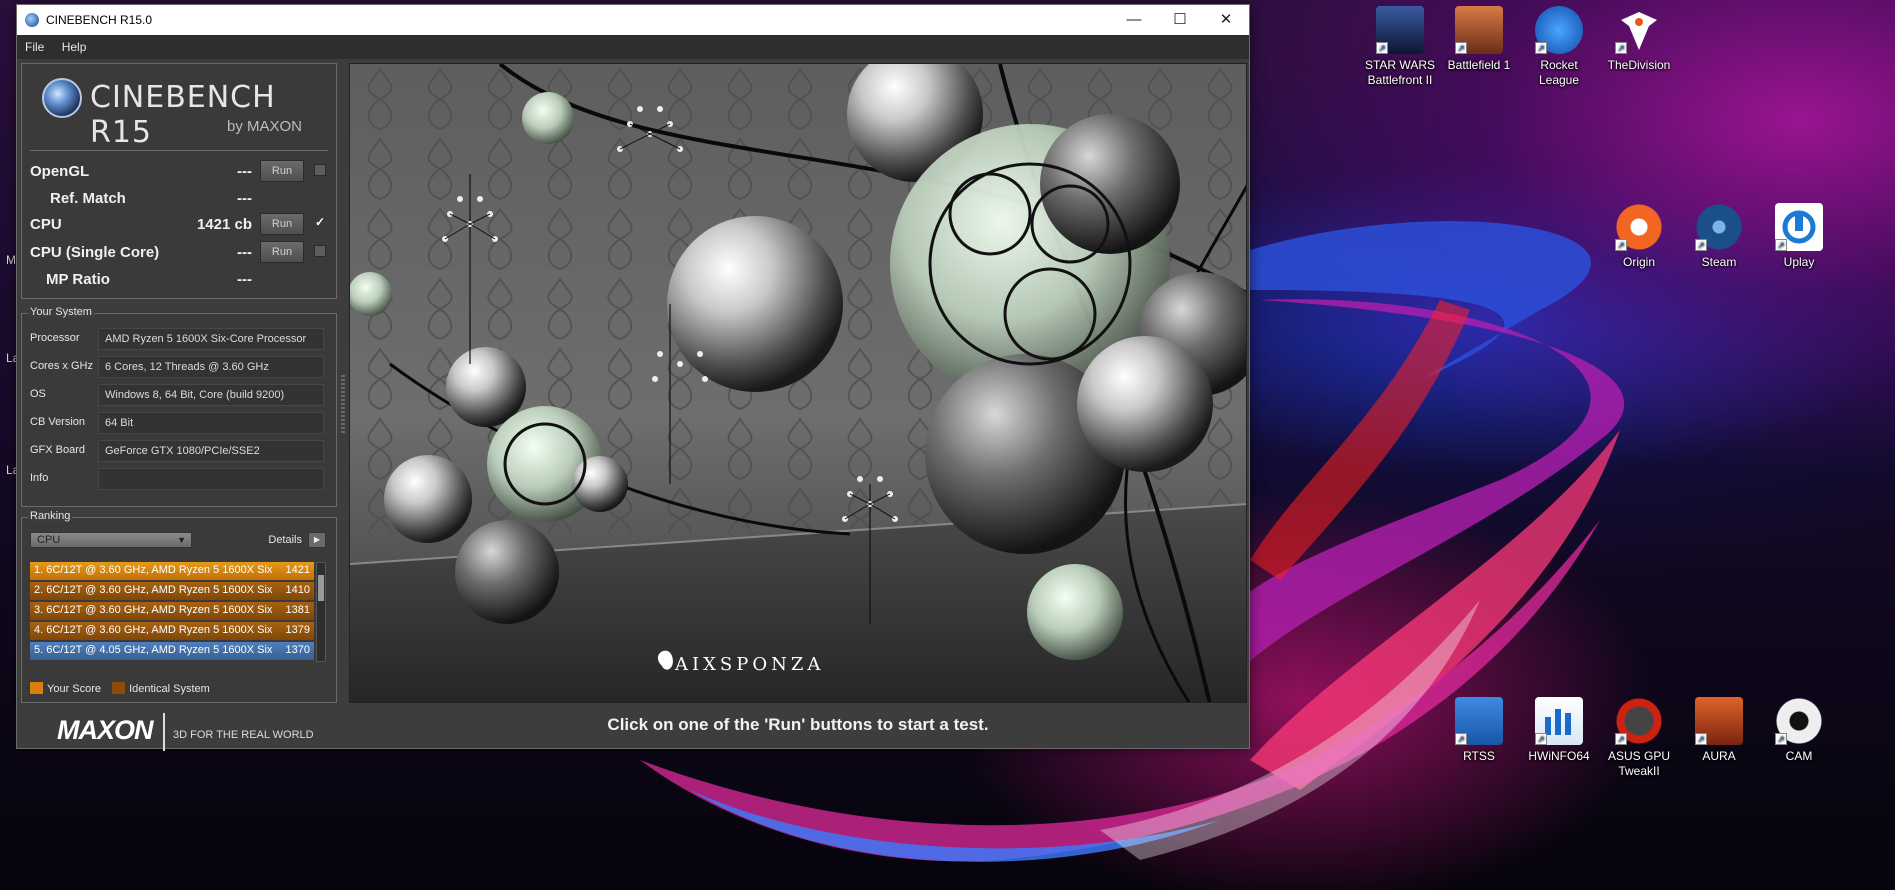  I want to click on desktop-icon-steam: ↗ Steam, so click(1719, 236).